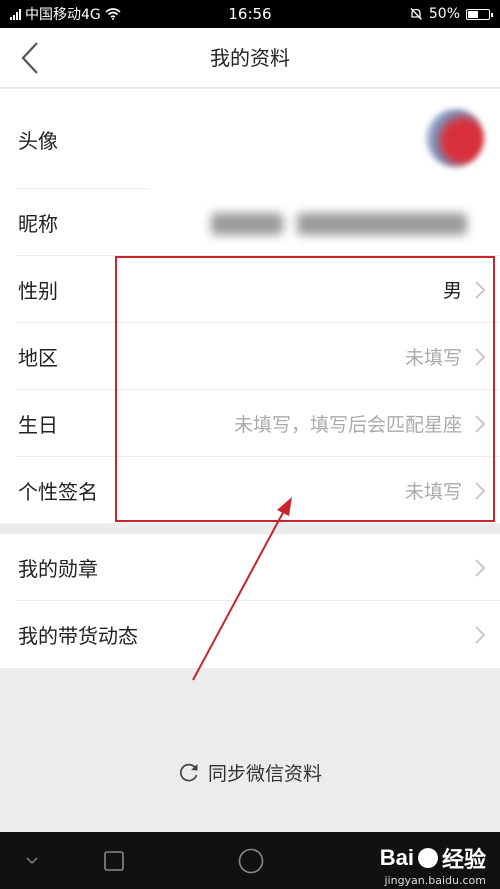  What do you see at coordinates (427, 858) in the screenshot?
I see `paw-icon` at bounding box center [427, 858].